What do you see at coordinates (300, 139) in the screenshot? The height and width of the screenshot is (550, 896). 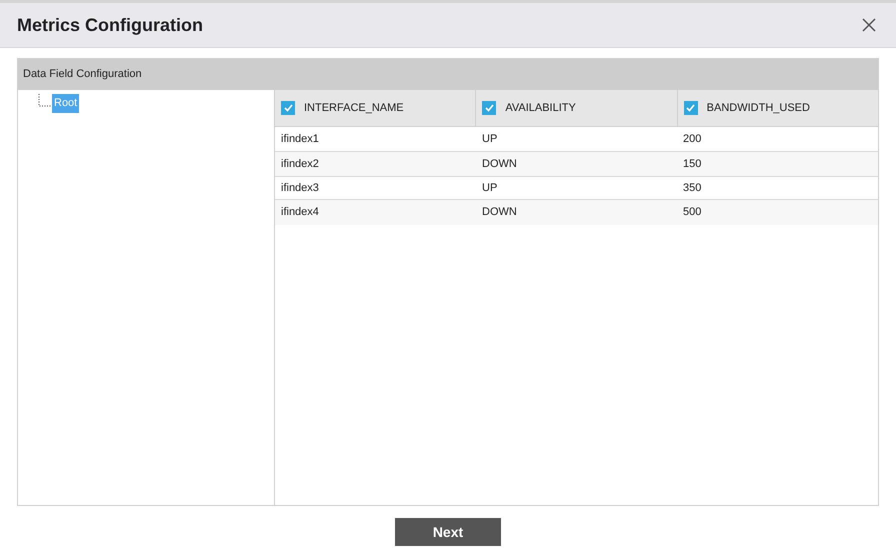 I see `table-cell-text: ifindex1` at bounding box center [300, 139].